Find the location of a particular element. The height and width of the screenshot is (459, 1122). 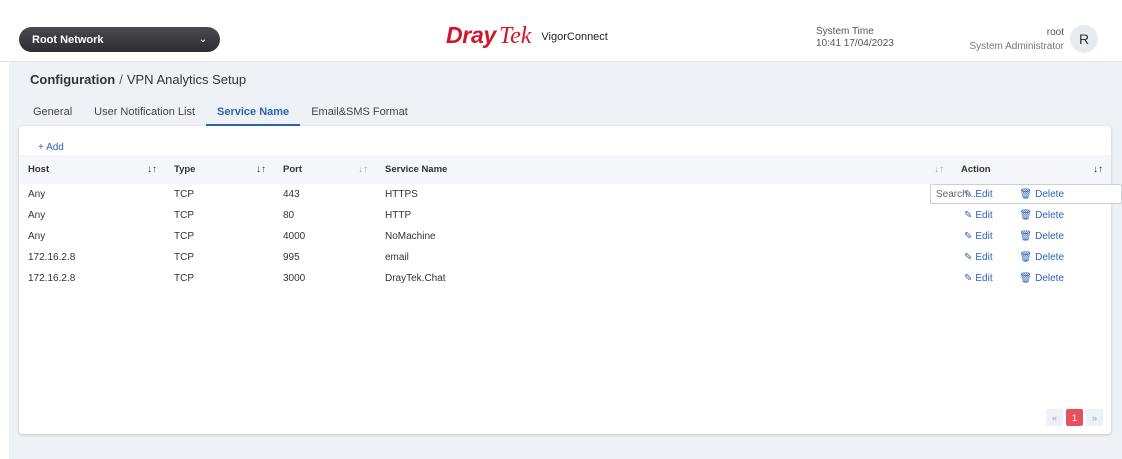

breadcrumb-current: VPN Analytics Setup is located at coordinates (186, 79).